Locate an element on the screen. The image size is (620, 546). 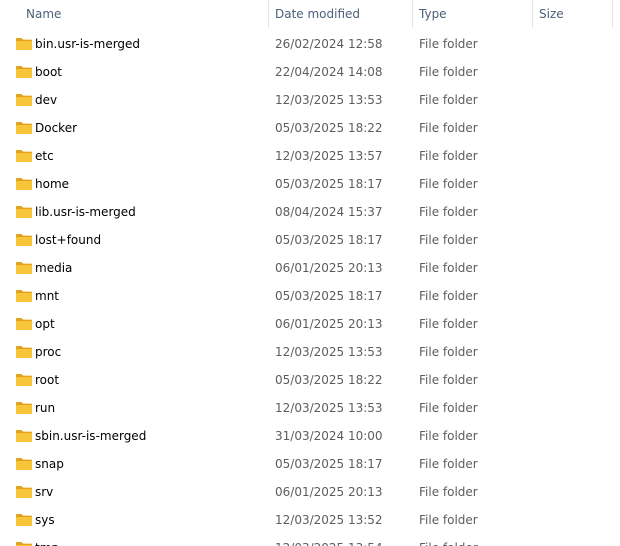
file-row: run 12/03/2025 13:53 File folder is located at coordinates (310, 408).